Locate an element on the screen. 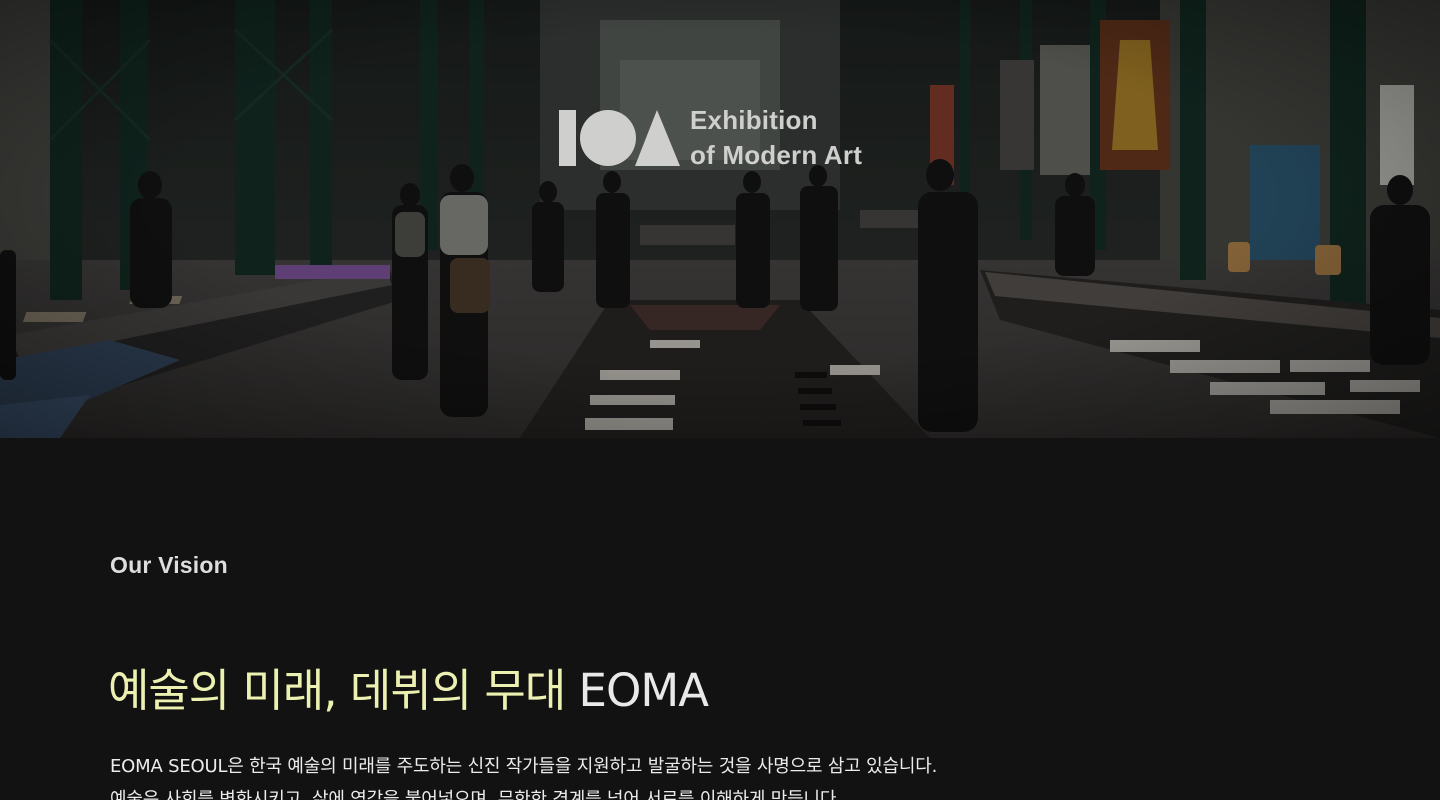 This screenshot has width=1440, height=800. headline-accent: 예술의 미래, 데뷔의 무대 is located at coordinates (337, 690).